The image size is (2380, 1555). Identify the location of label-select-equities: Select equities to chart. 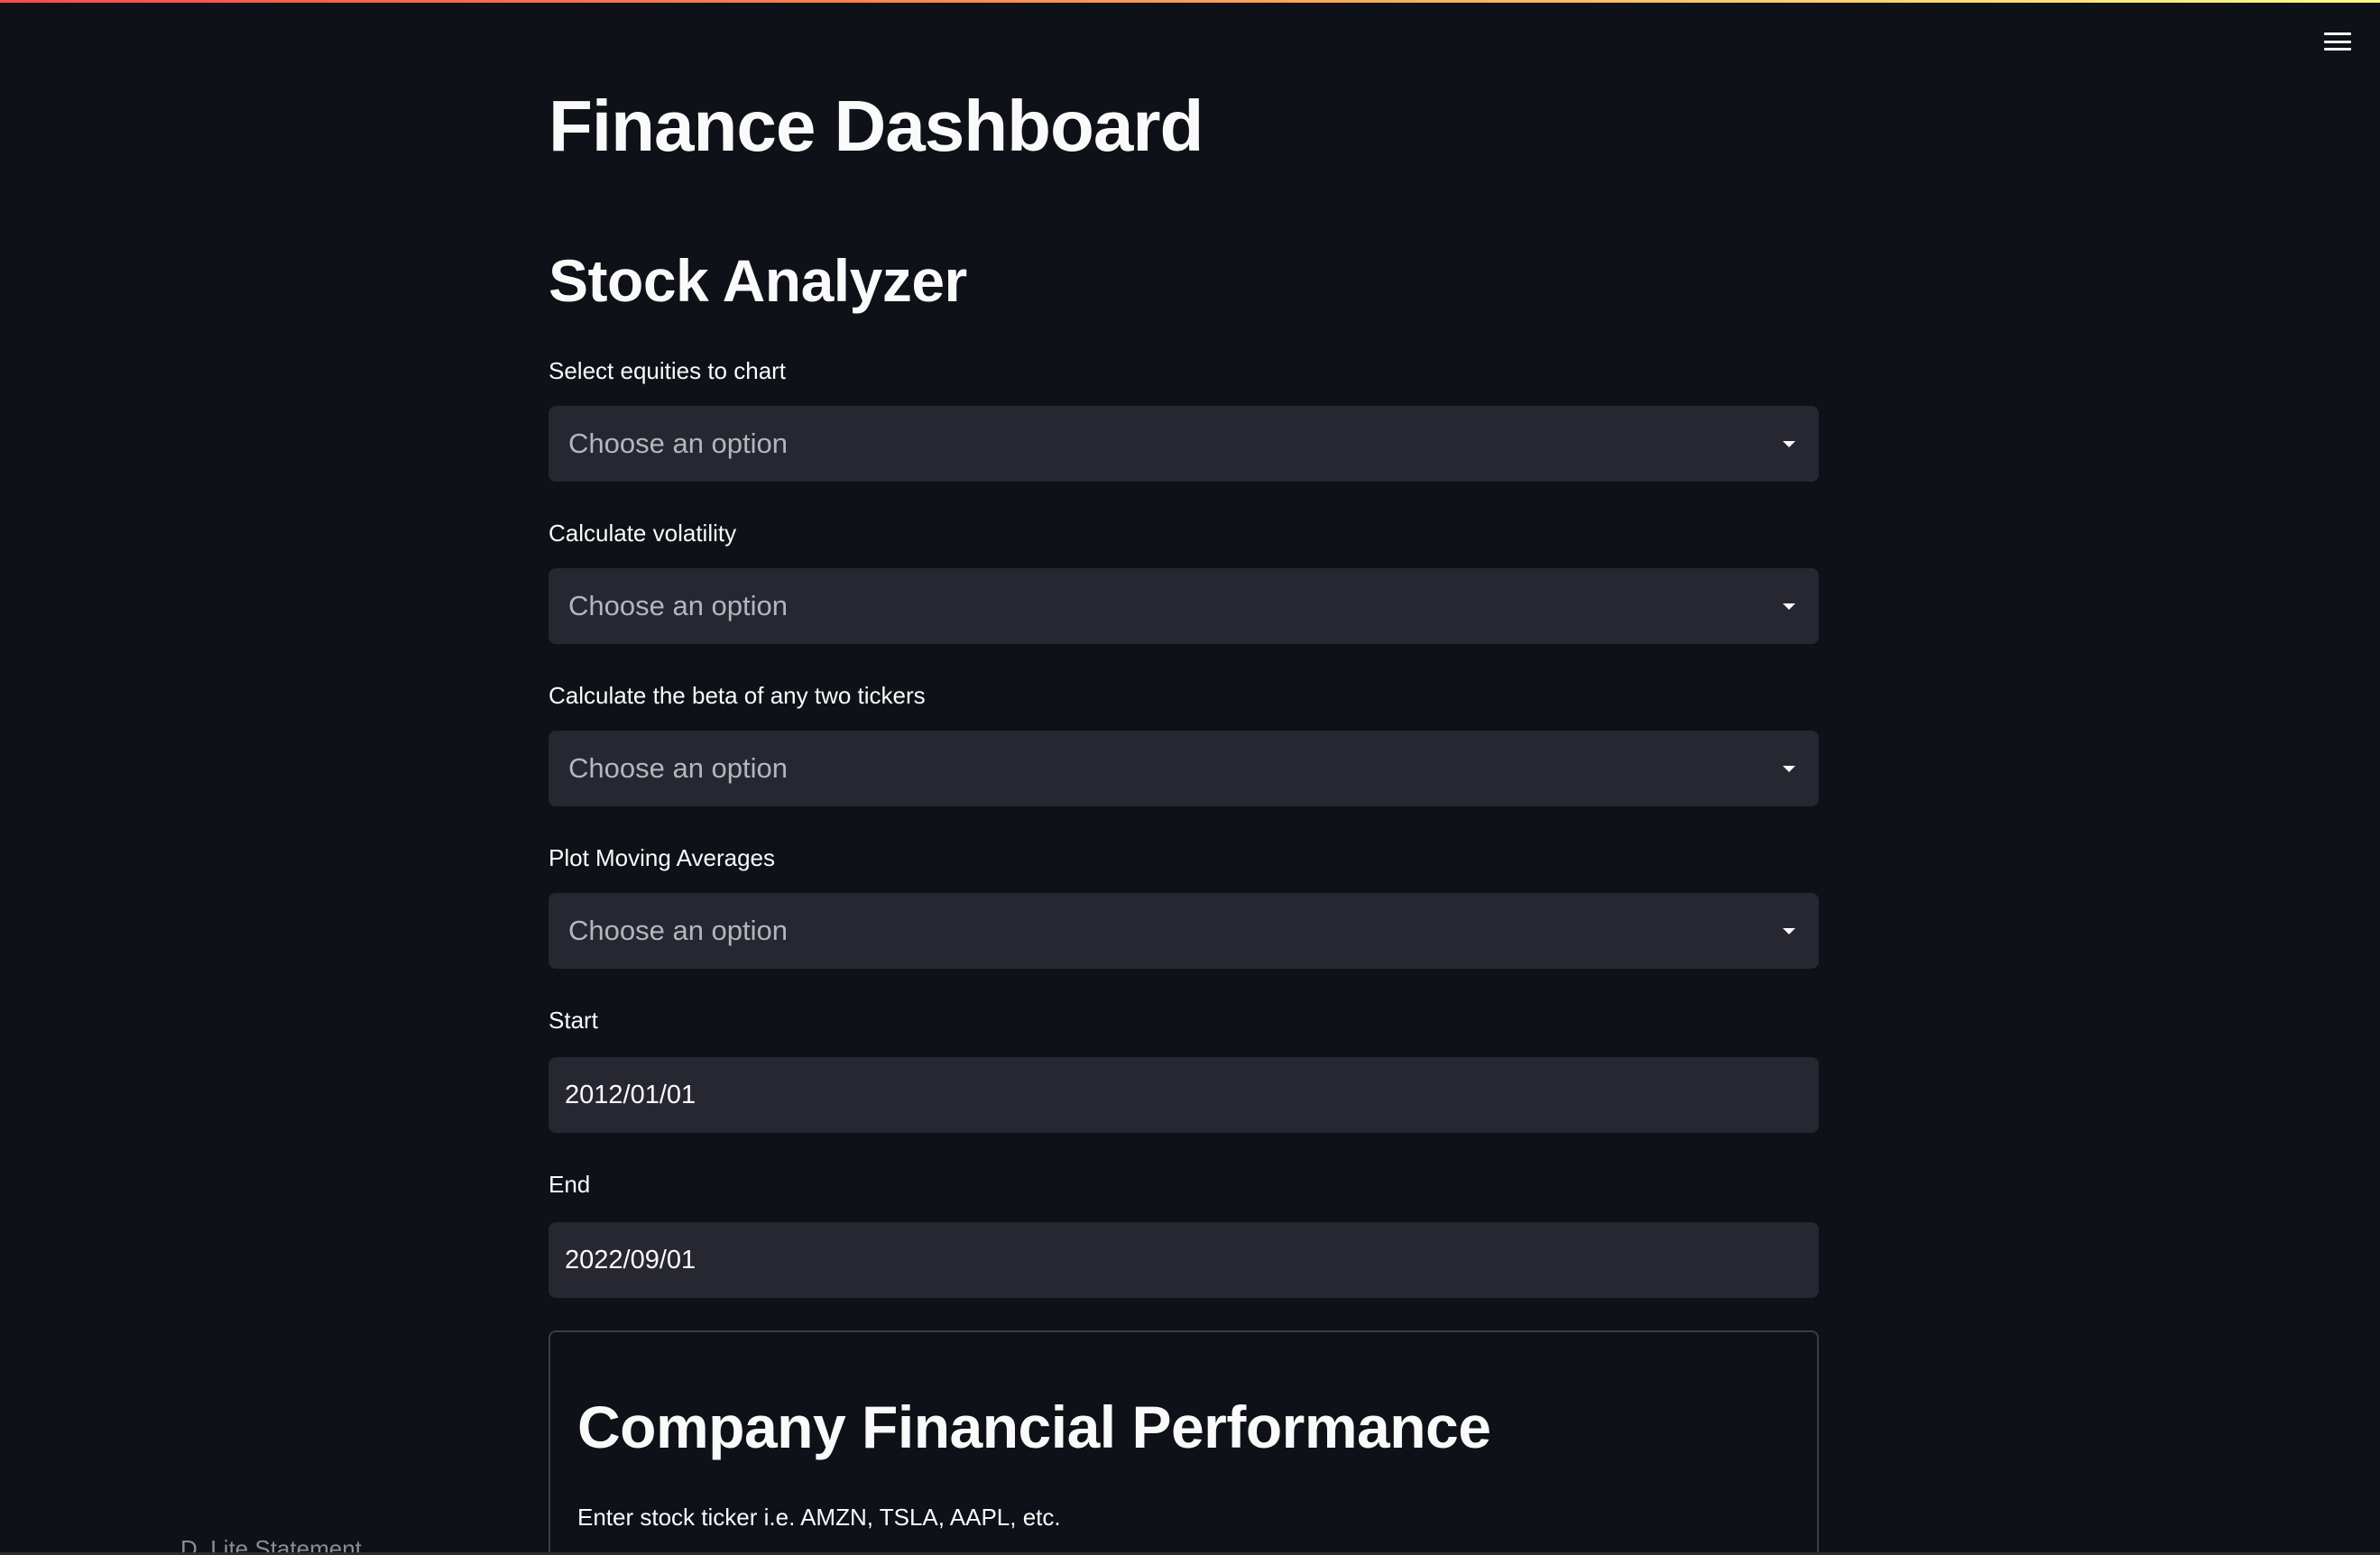
(668, 371).